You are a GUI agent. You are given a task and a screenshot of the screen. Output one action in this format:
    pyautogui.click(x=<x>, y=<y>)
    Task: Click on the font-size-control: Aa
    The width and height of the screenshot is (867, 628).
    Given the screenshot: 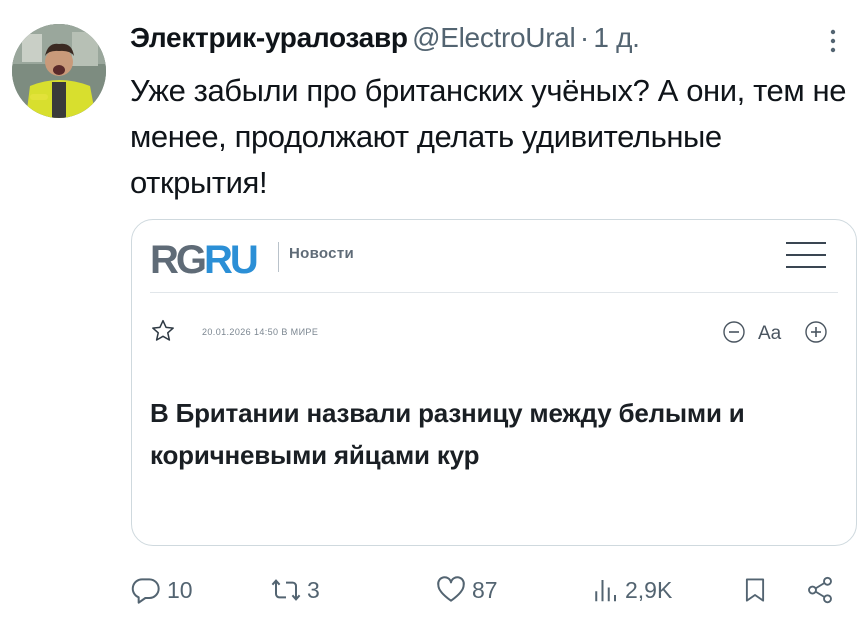 What is the action you would take?
    pyautogui.click(x=775, y=332)
    